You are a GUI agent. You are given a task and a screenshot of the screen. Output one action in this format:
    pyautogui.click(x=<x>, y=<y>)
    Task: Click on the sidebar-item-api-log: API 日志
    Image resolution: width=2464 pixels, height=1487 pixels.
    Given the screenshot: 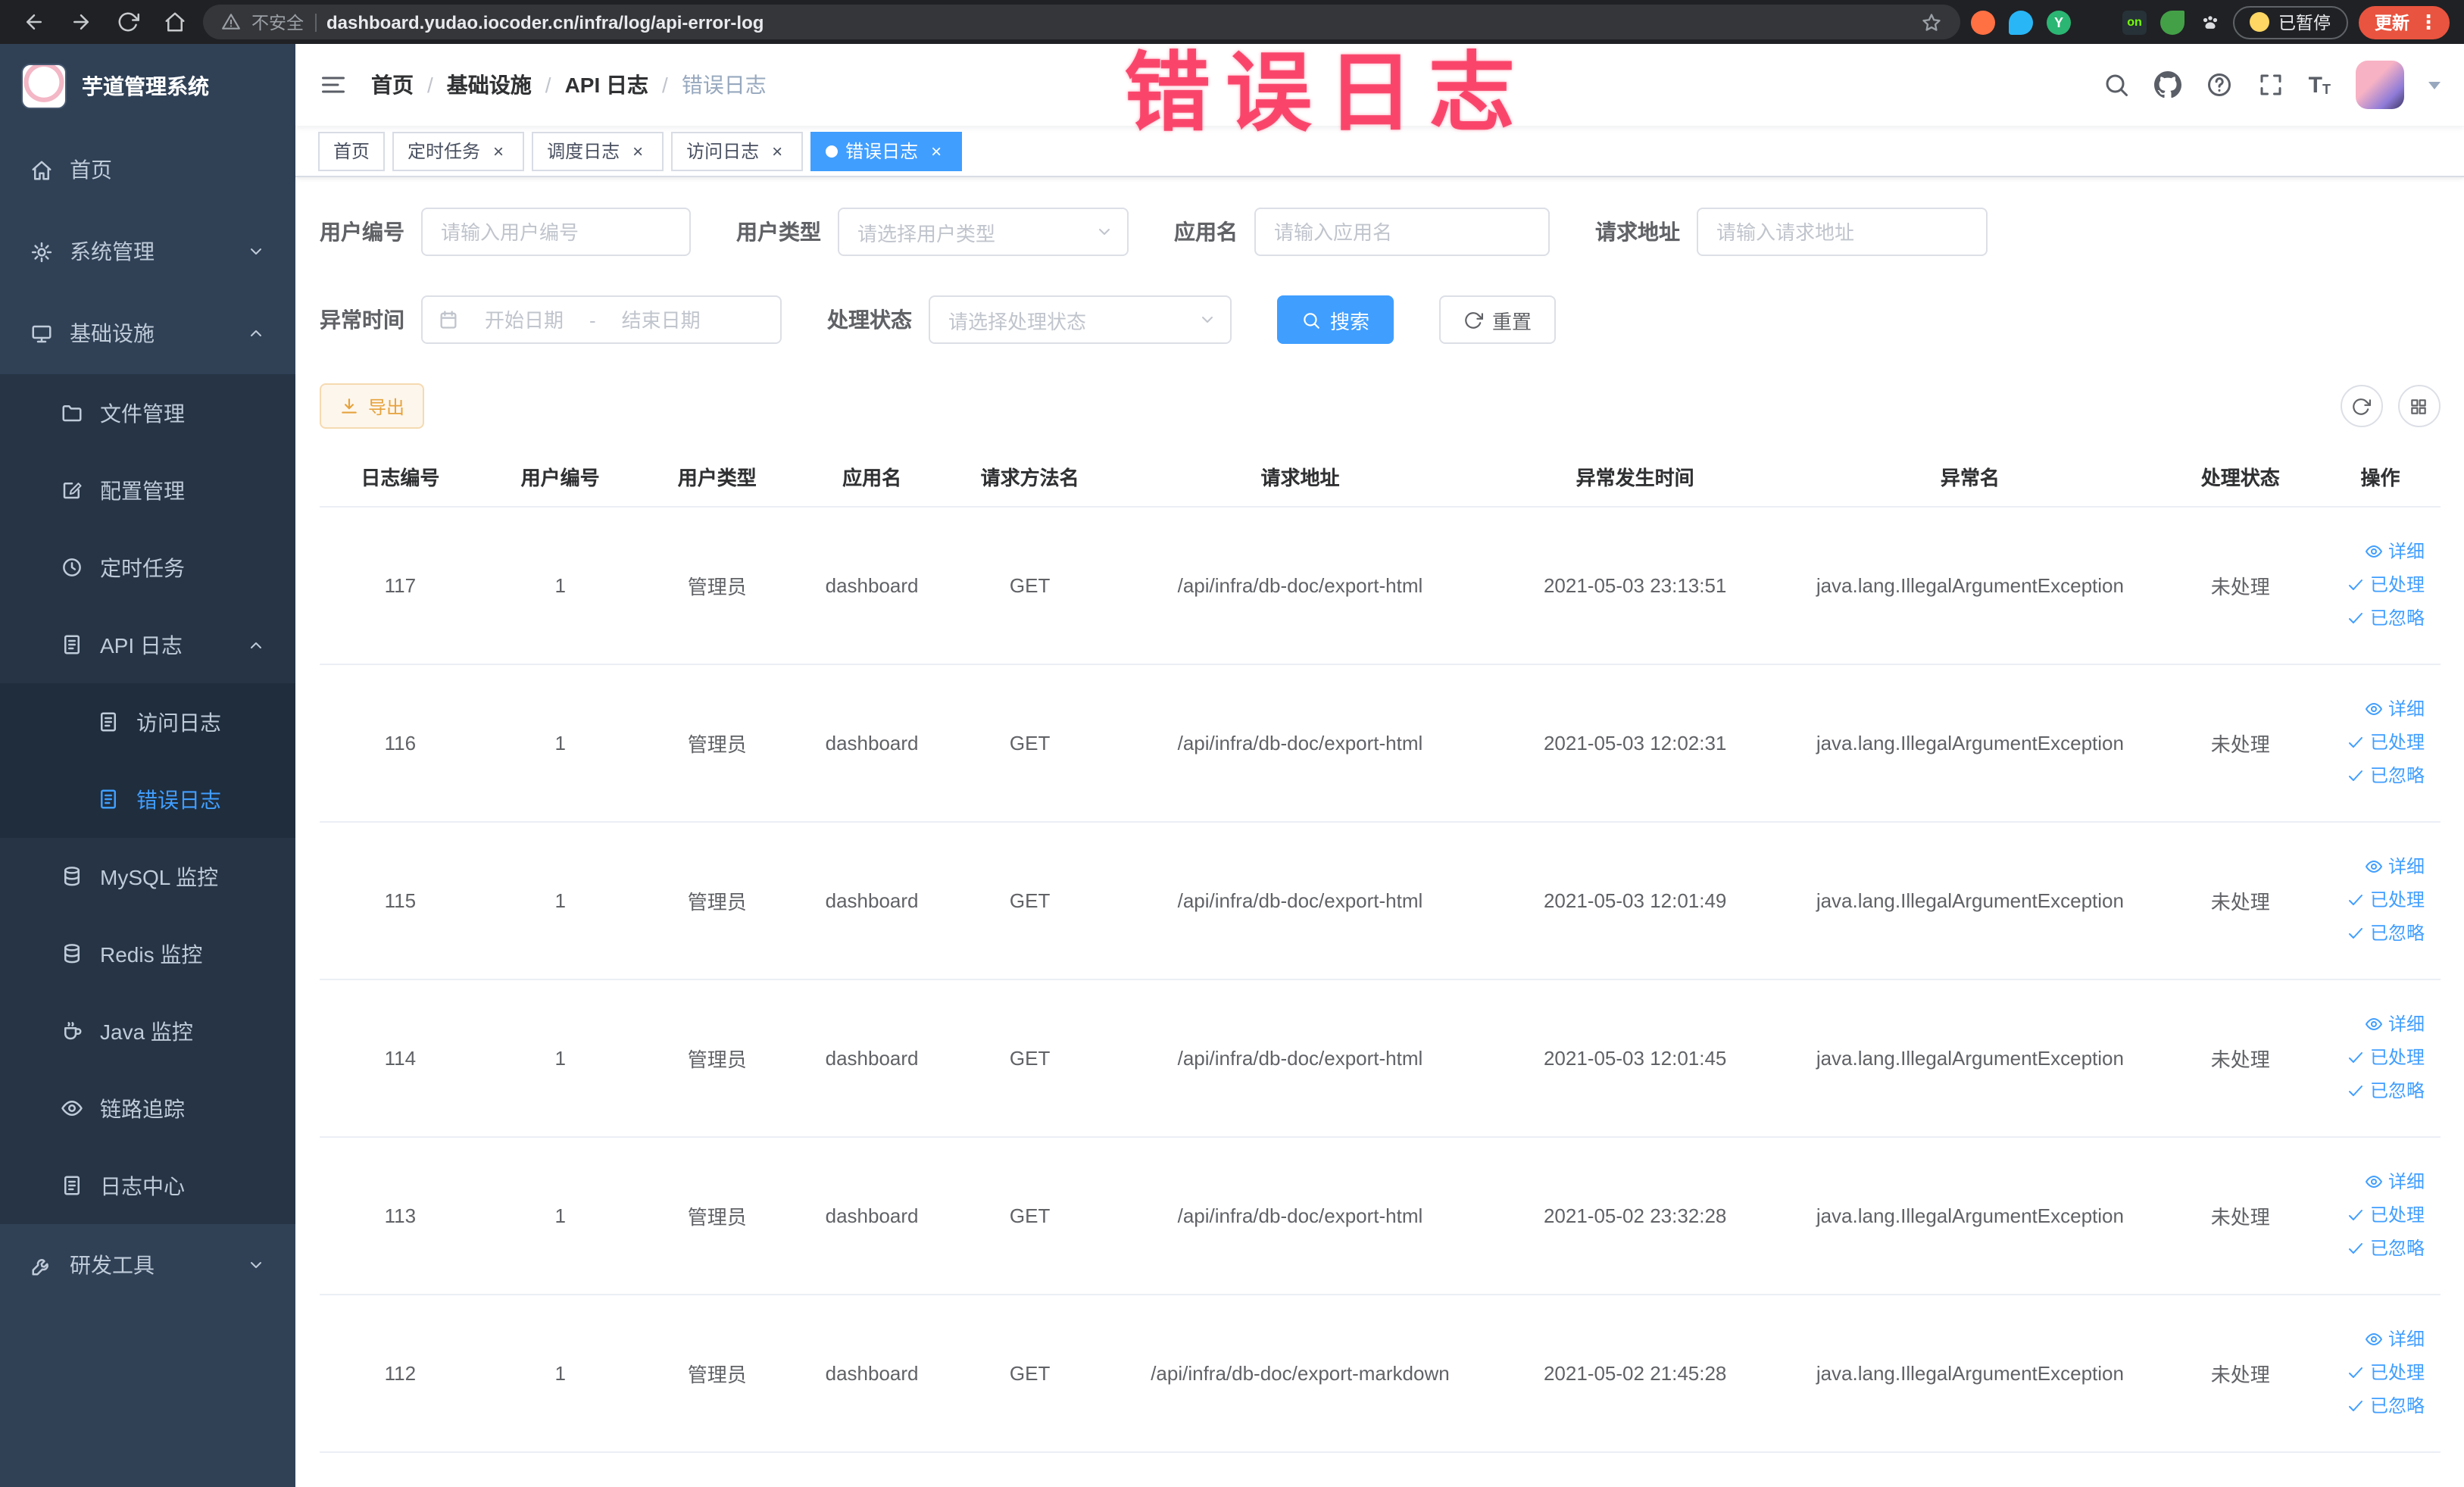 What is the action you would take?
    pyautogui.click(x=147, y=644)
    